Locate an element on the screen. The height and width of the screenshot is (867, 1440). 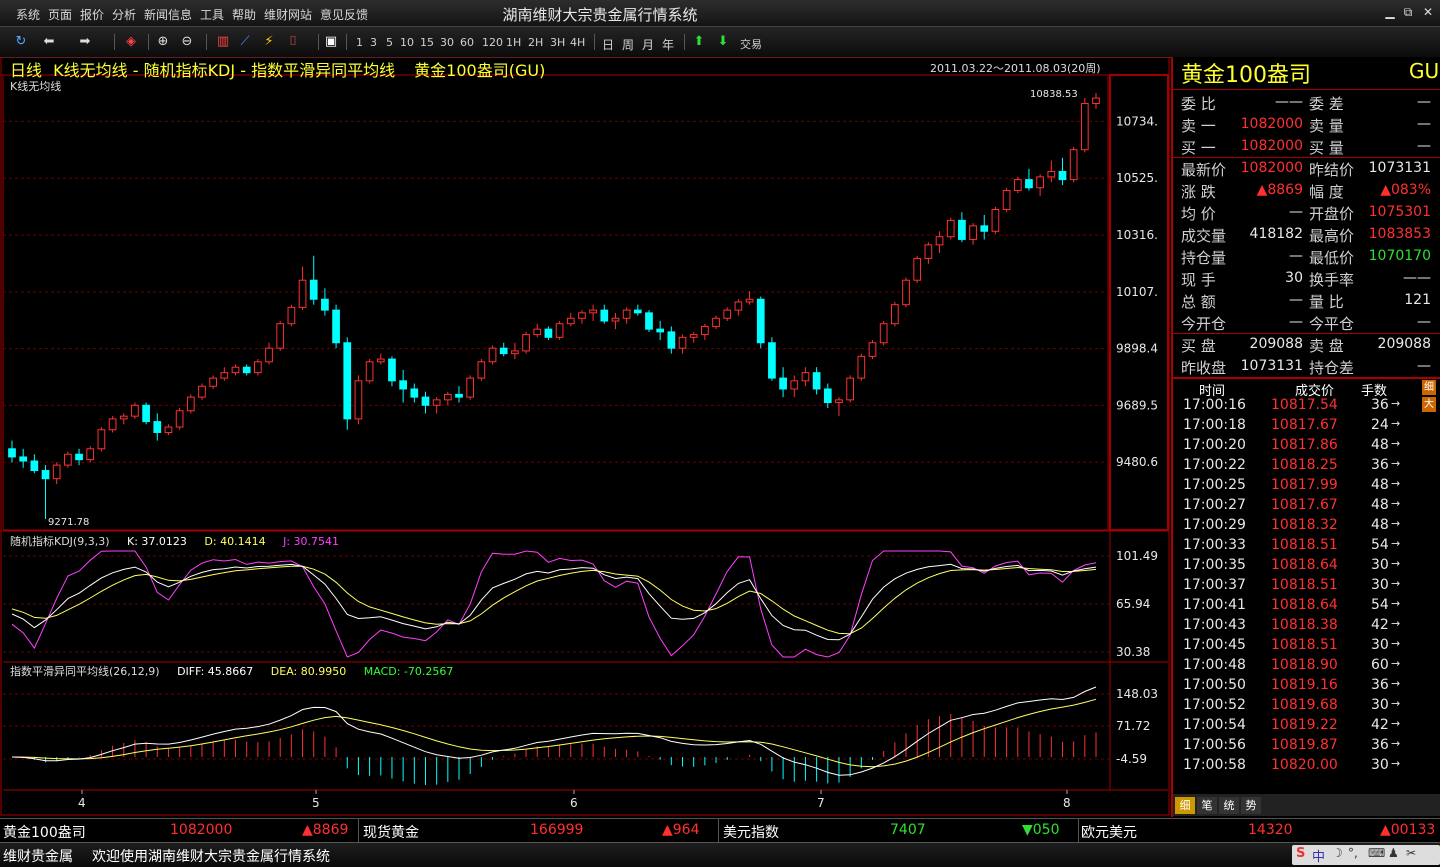
close-button: ✕ is located at coordinates (1428, 12).